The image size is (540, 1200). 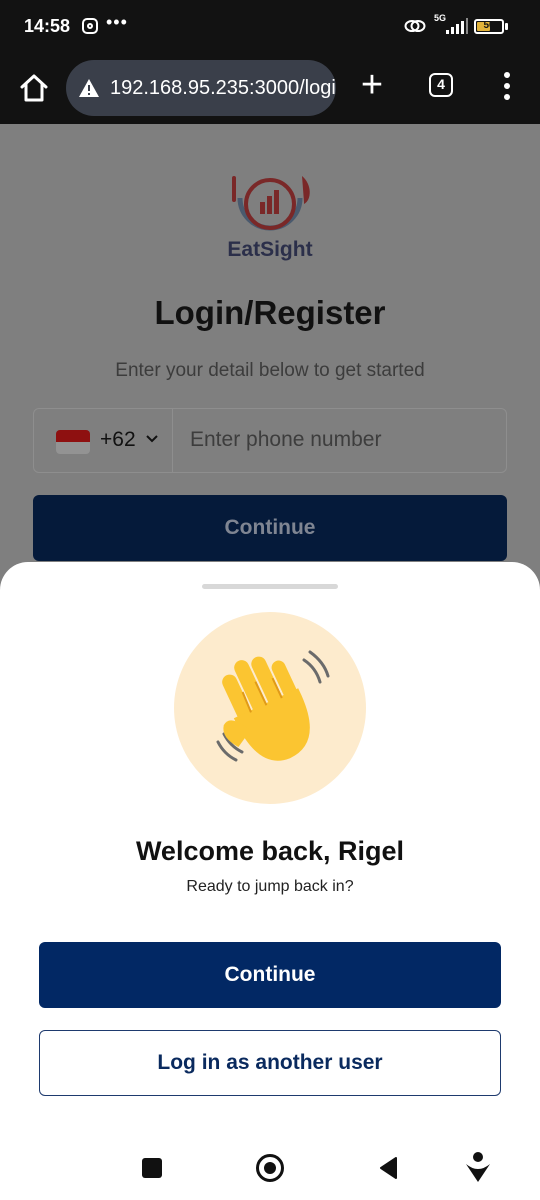 I want to click on battery-icon: 50, so click(x=489, y=26).